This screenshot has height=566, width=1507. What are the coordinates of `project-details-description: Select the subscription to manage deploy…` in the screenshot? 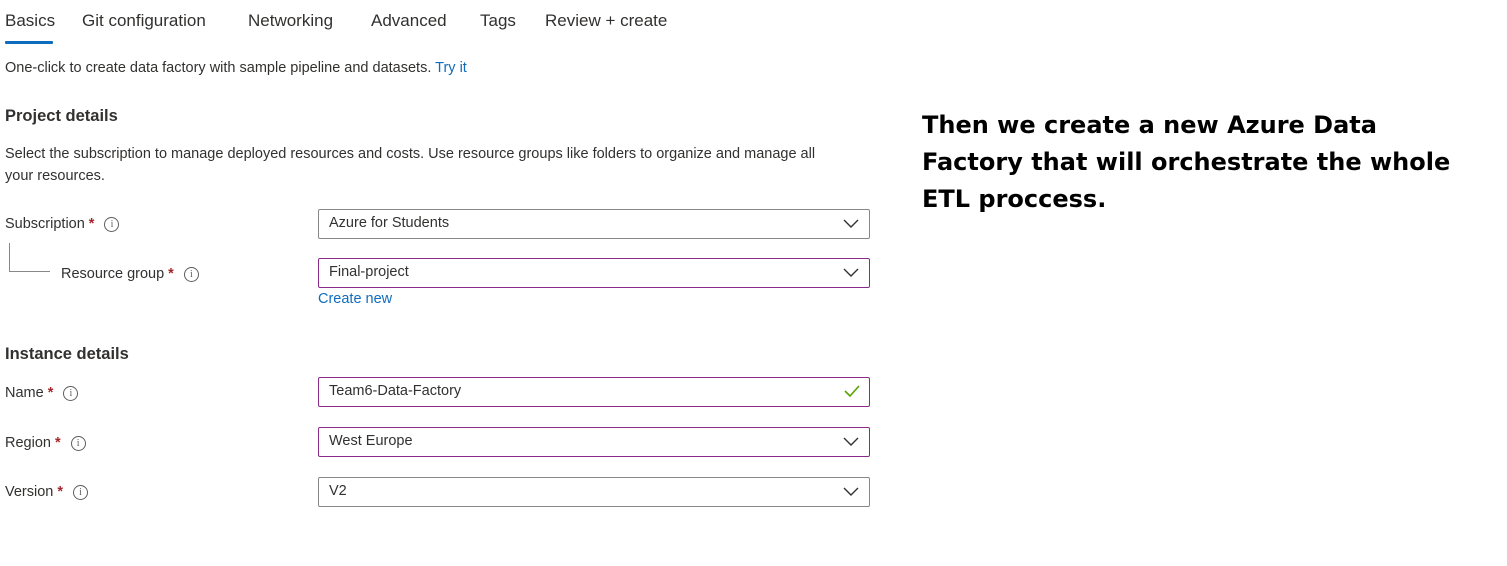 It's located at (410, 165).